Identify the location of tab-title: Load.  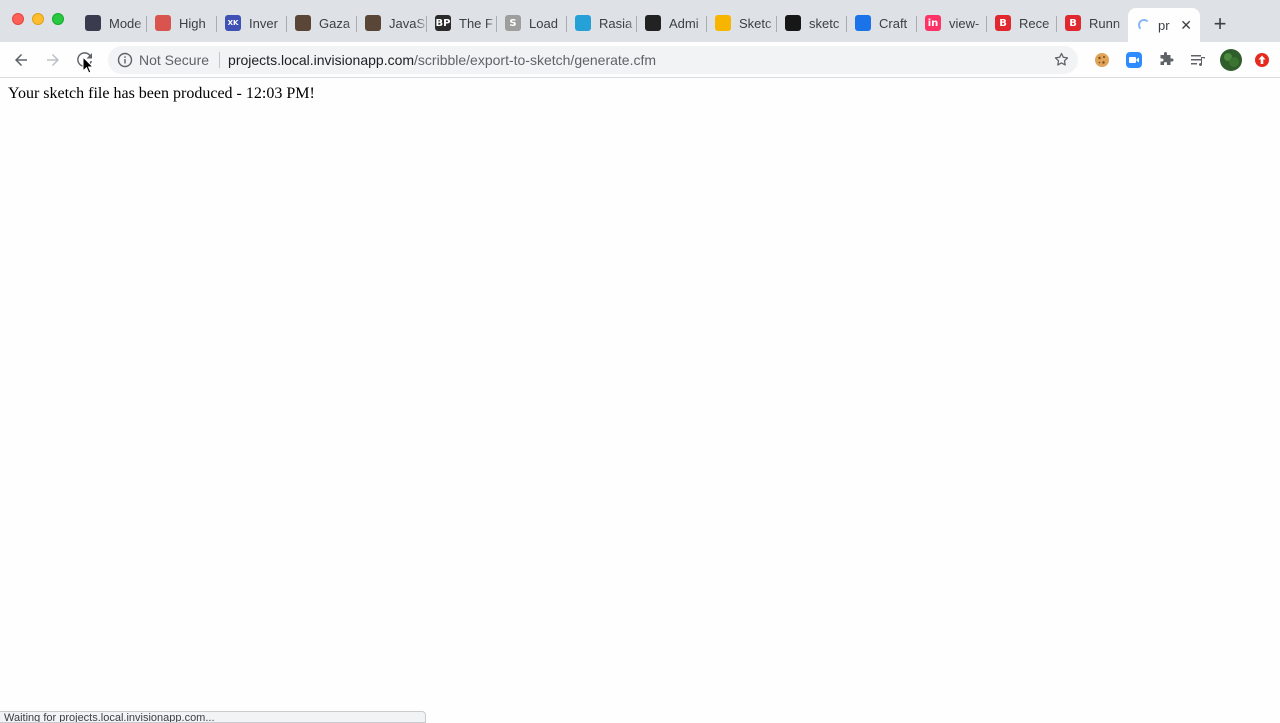
(543, 23).